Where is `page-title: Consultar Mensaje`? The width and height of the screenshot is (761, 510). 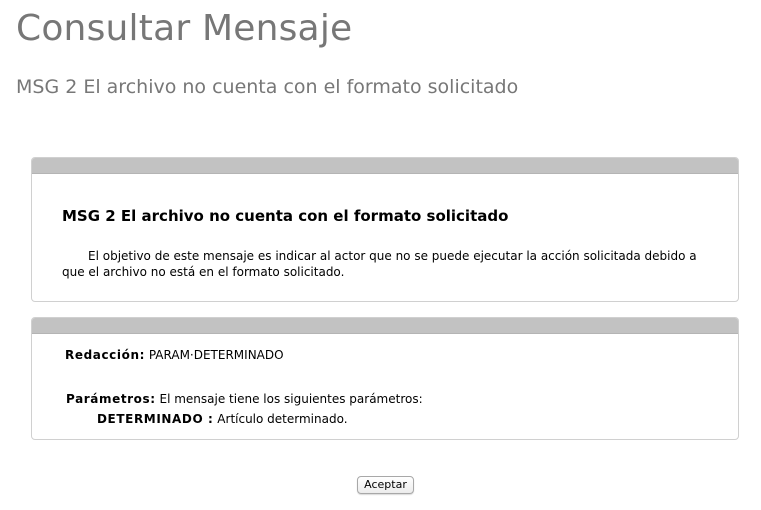 page-title: Consultar Mensaje is located at coordinates (184, 28).